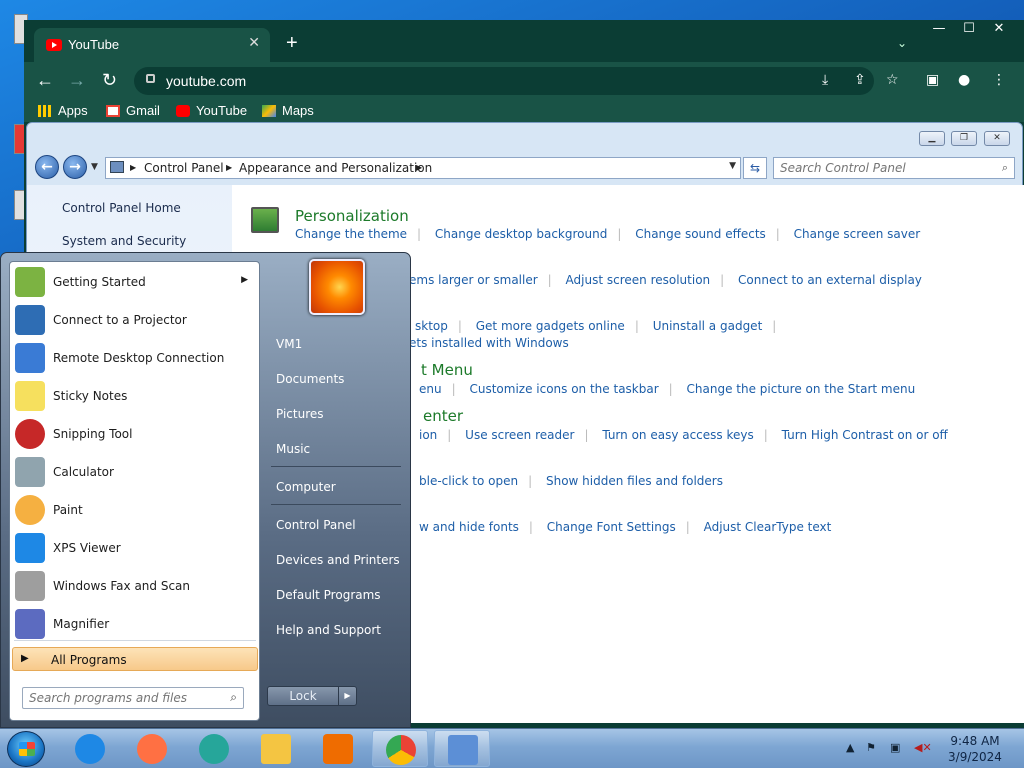 This screenshot has height=768, width=1024. I want to click on personalization-icon, so click(265, 220).